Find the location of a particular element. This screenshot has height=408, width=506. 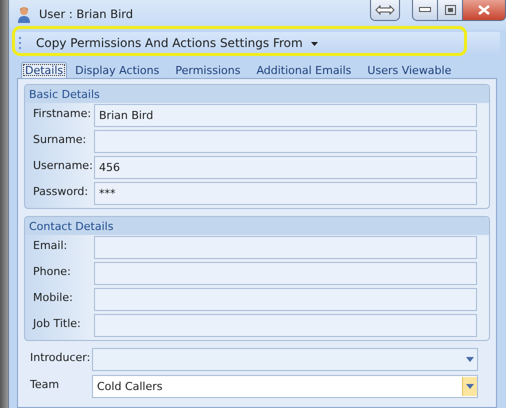

group-title: Contact Details is located at coordinates (71, 226).